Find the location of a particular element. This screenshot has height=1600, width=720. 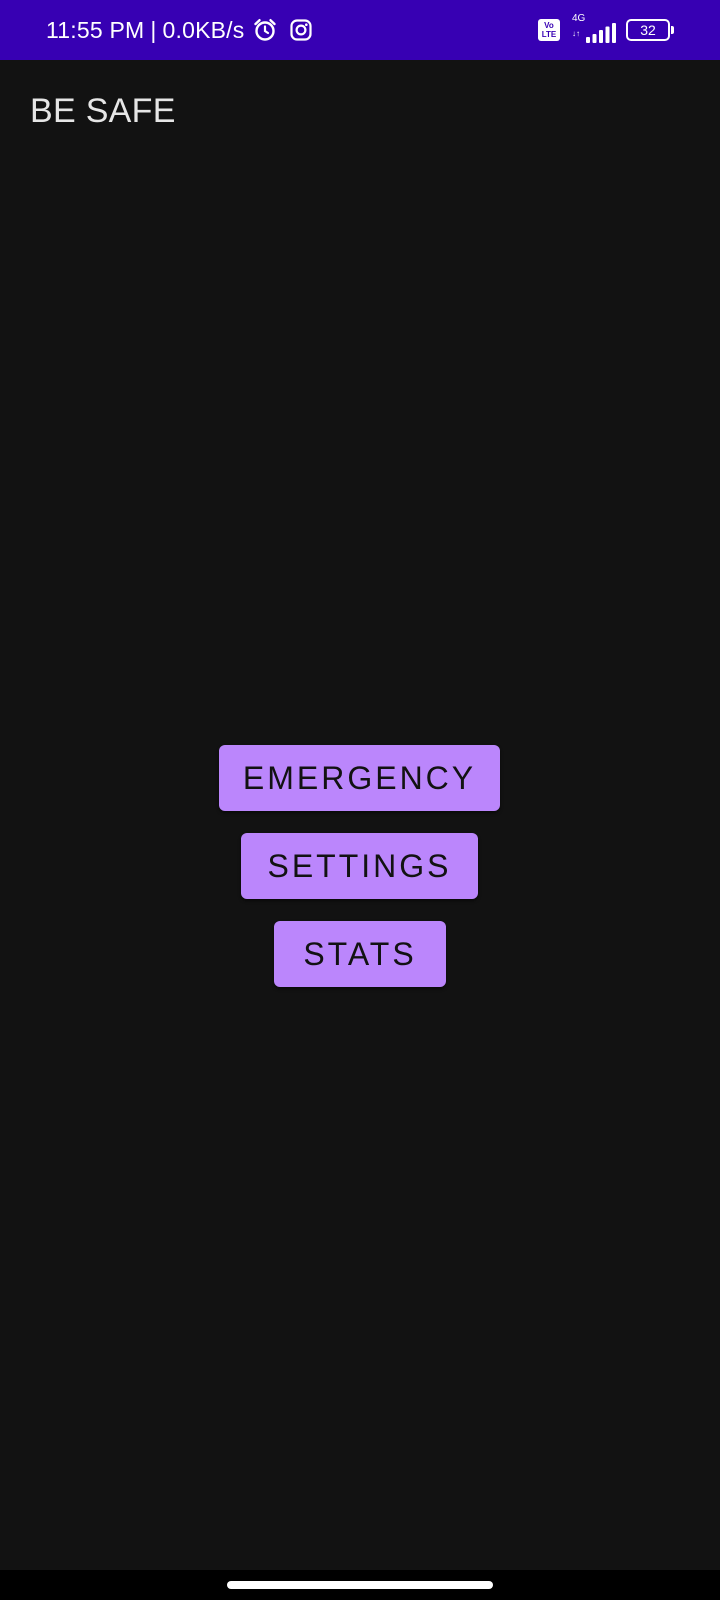

status-right: Vo LTE 4G ↓↑ 32 is located at coordinates (606, 30).